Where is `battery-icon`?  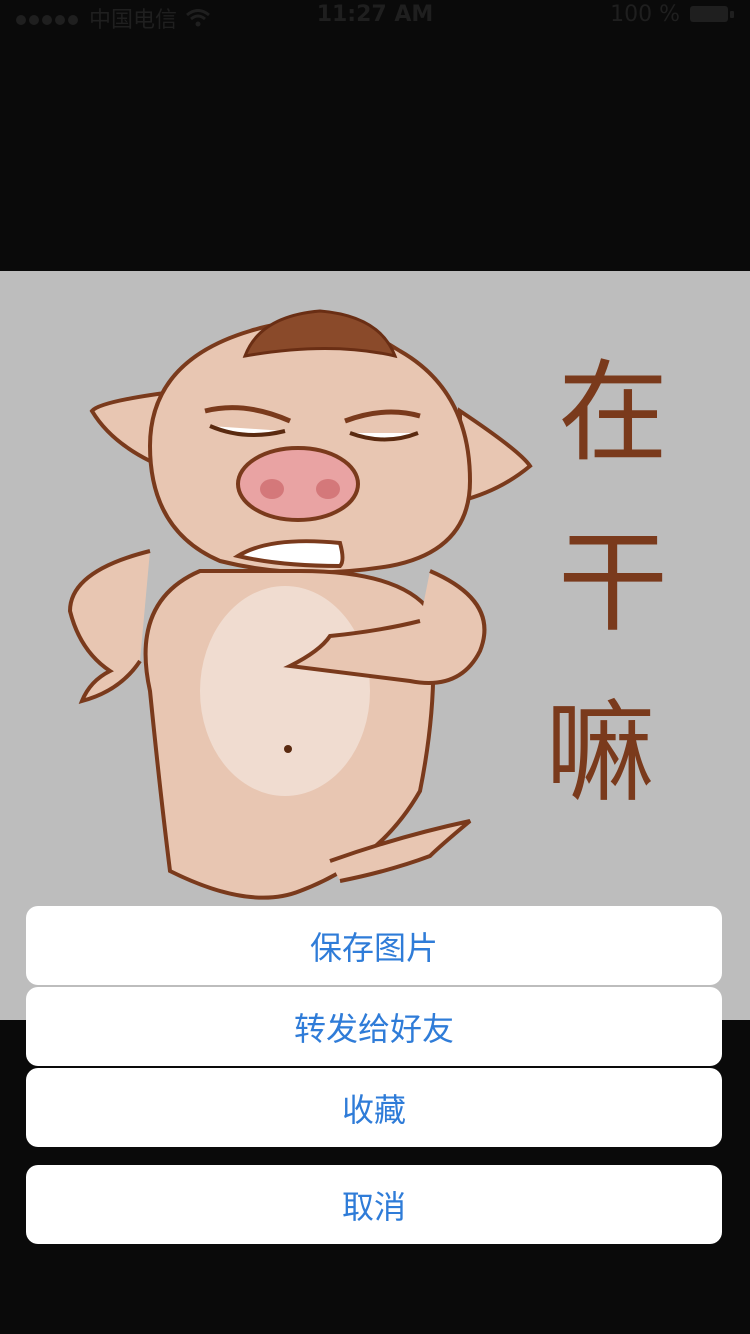 battery-icon is located at coordinates (712, 14).